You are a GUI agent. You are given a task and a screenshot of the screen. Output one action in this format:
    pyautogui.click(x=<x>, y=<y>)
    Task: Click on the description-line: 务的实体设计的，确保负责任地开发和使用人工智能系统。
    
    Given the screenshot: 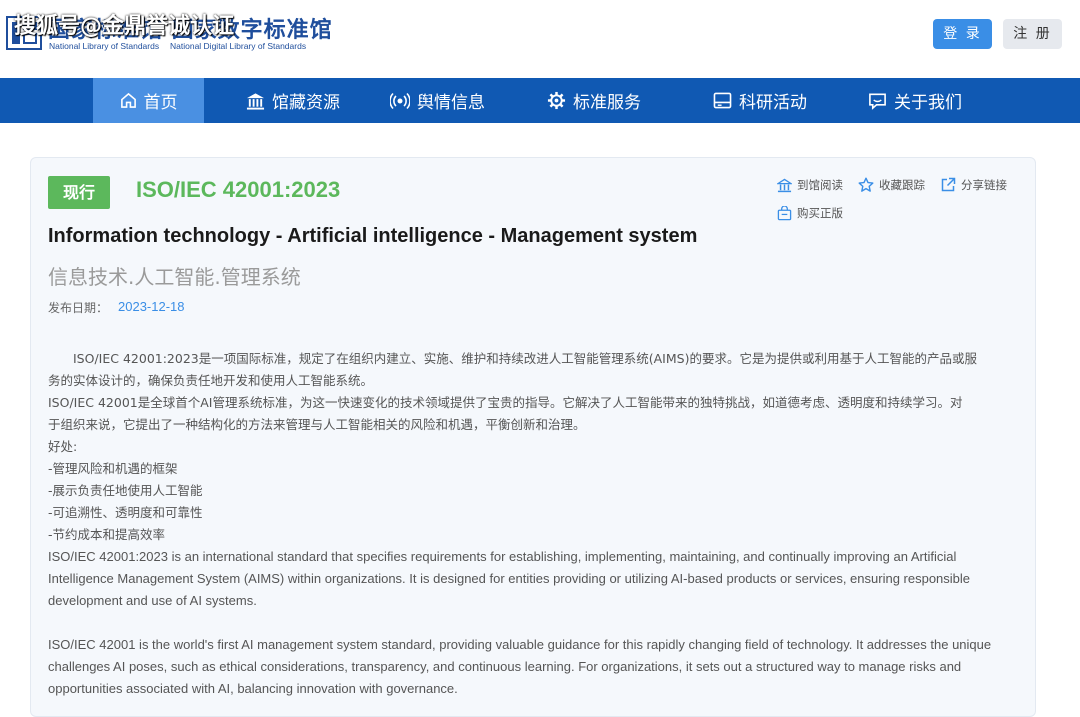 What is the action you would take?
    pyautogui.click(x=211, y=380)
    